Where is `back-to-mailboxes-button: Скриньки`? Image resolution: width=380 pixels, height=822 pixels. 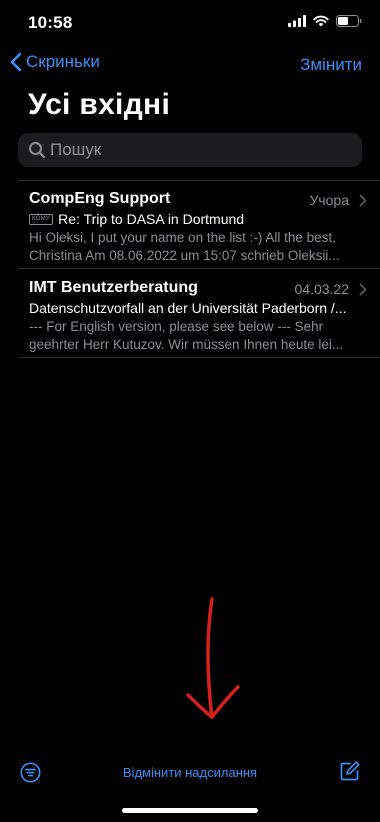 back-to-mailboxes-button: Скриньки is located at coordinates (55, 62).